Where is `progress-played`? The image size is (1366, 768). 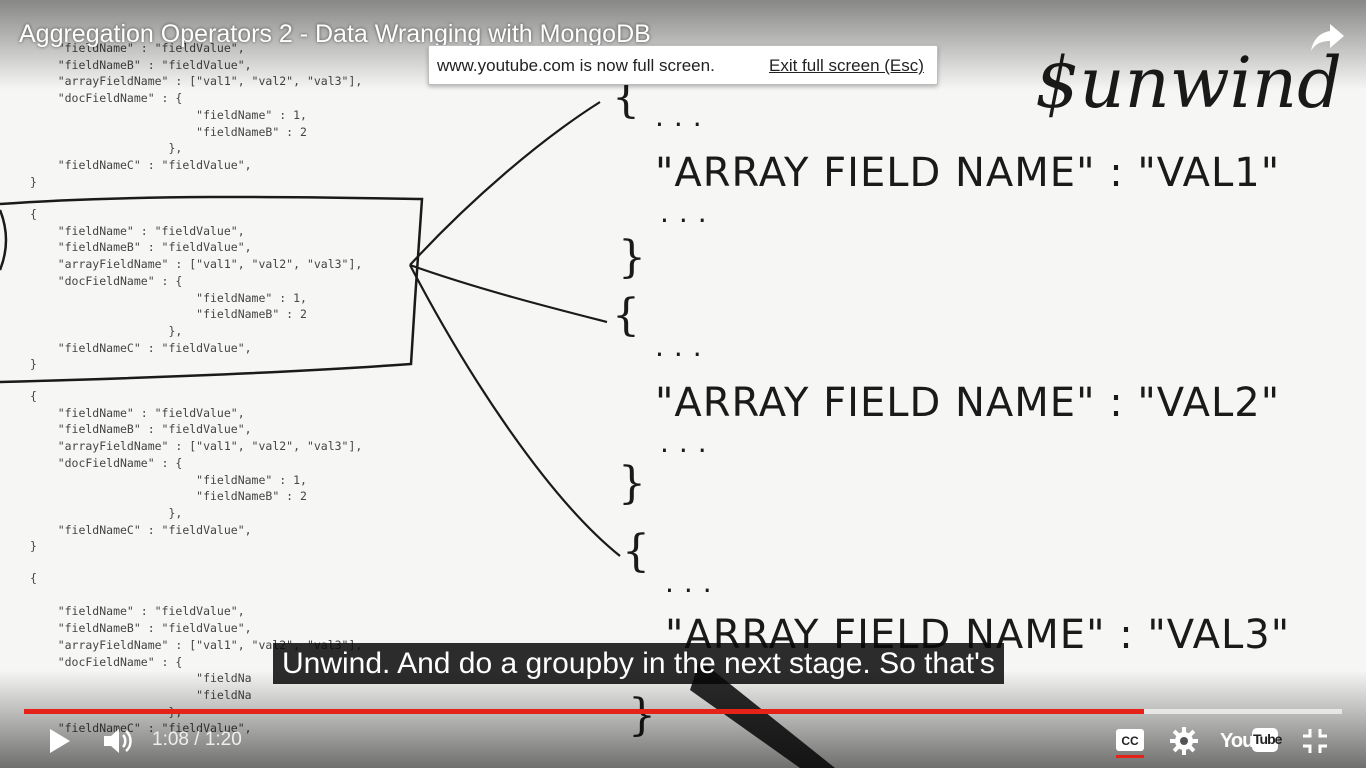
progress-played is located at coordinates (584, 711).